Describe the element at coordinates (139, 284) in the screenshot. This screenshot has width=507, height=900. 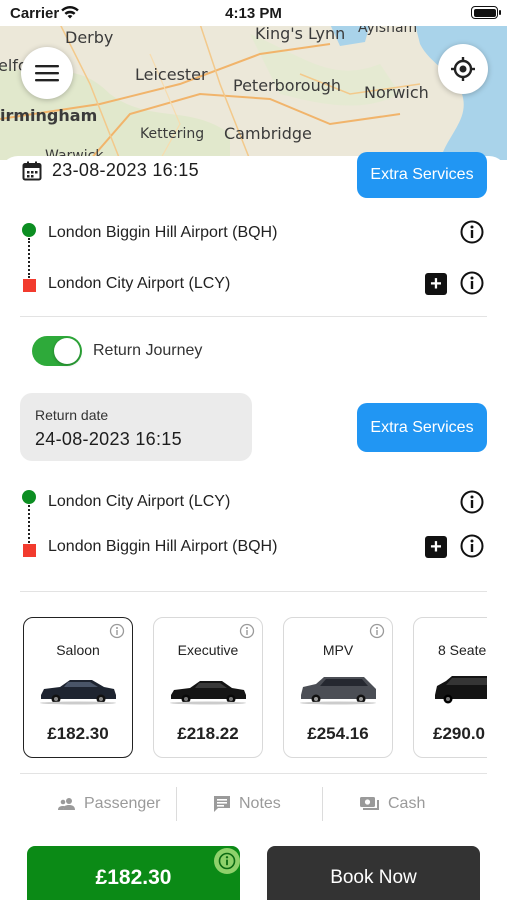
I see `outbound-dropoff-location: London City Airport (LCY)` at that location.